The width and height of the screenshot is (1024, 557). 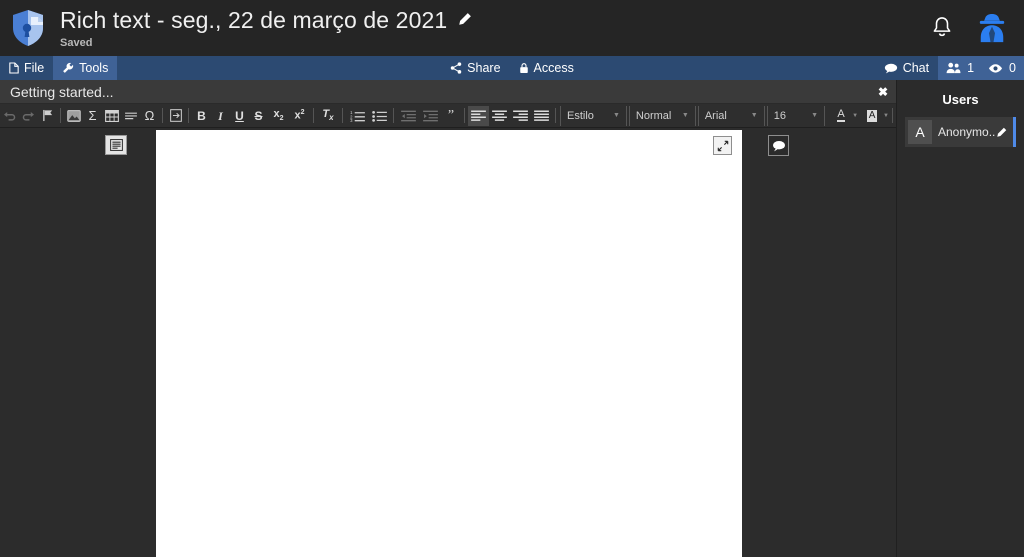 I want to click on bulleted-list-button, so click(x=379, y=116).